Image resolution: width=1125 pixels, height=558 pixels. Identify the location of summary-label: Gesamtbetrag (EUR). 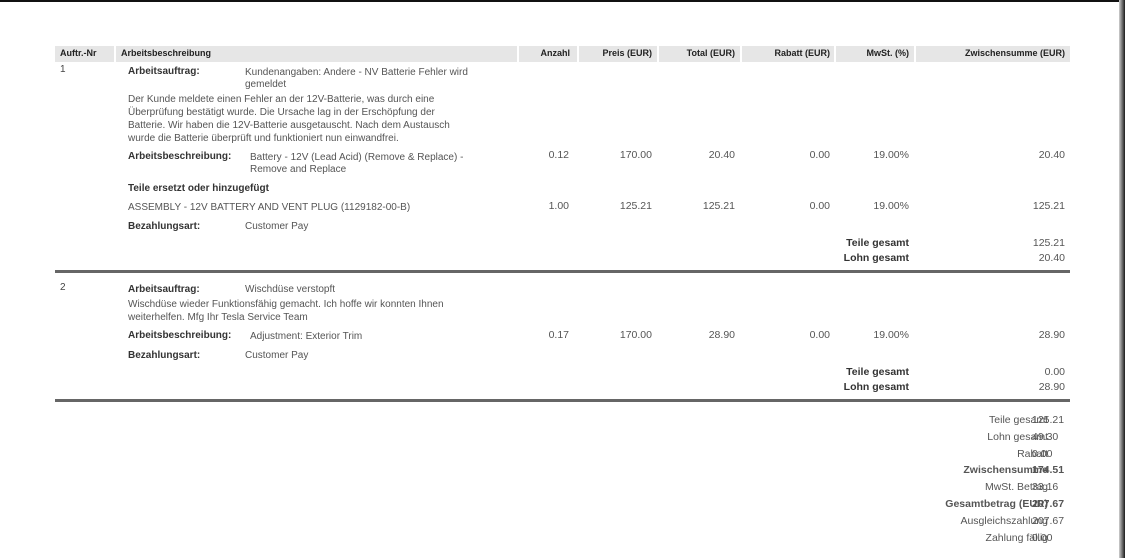
(996, 504).